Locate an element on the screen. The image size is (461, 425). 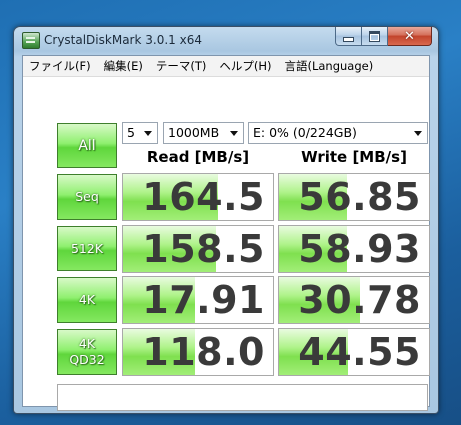
test-size-select: 1000MB is located at coordinates (203, 133).